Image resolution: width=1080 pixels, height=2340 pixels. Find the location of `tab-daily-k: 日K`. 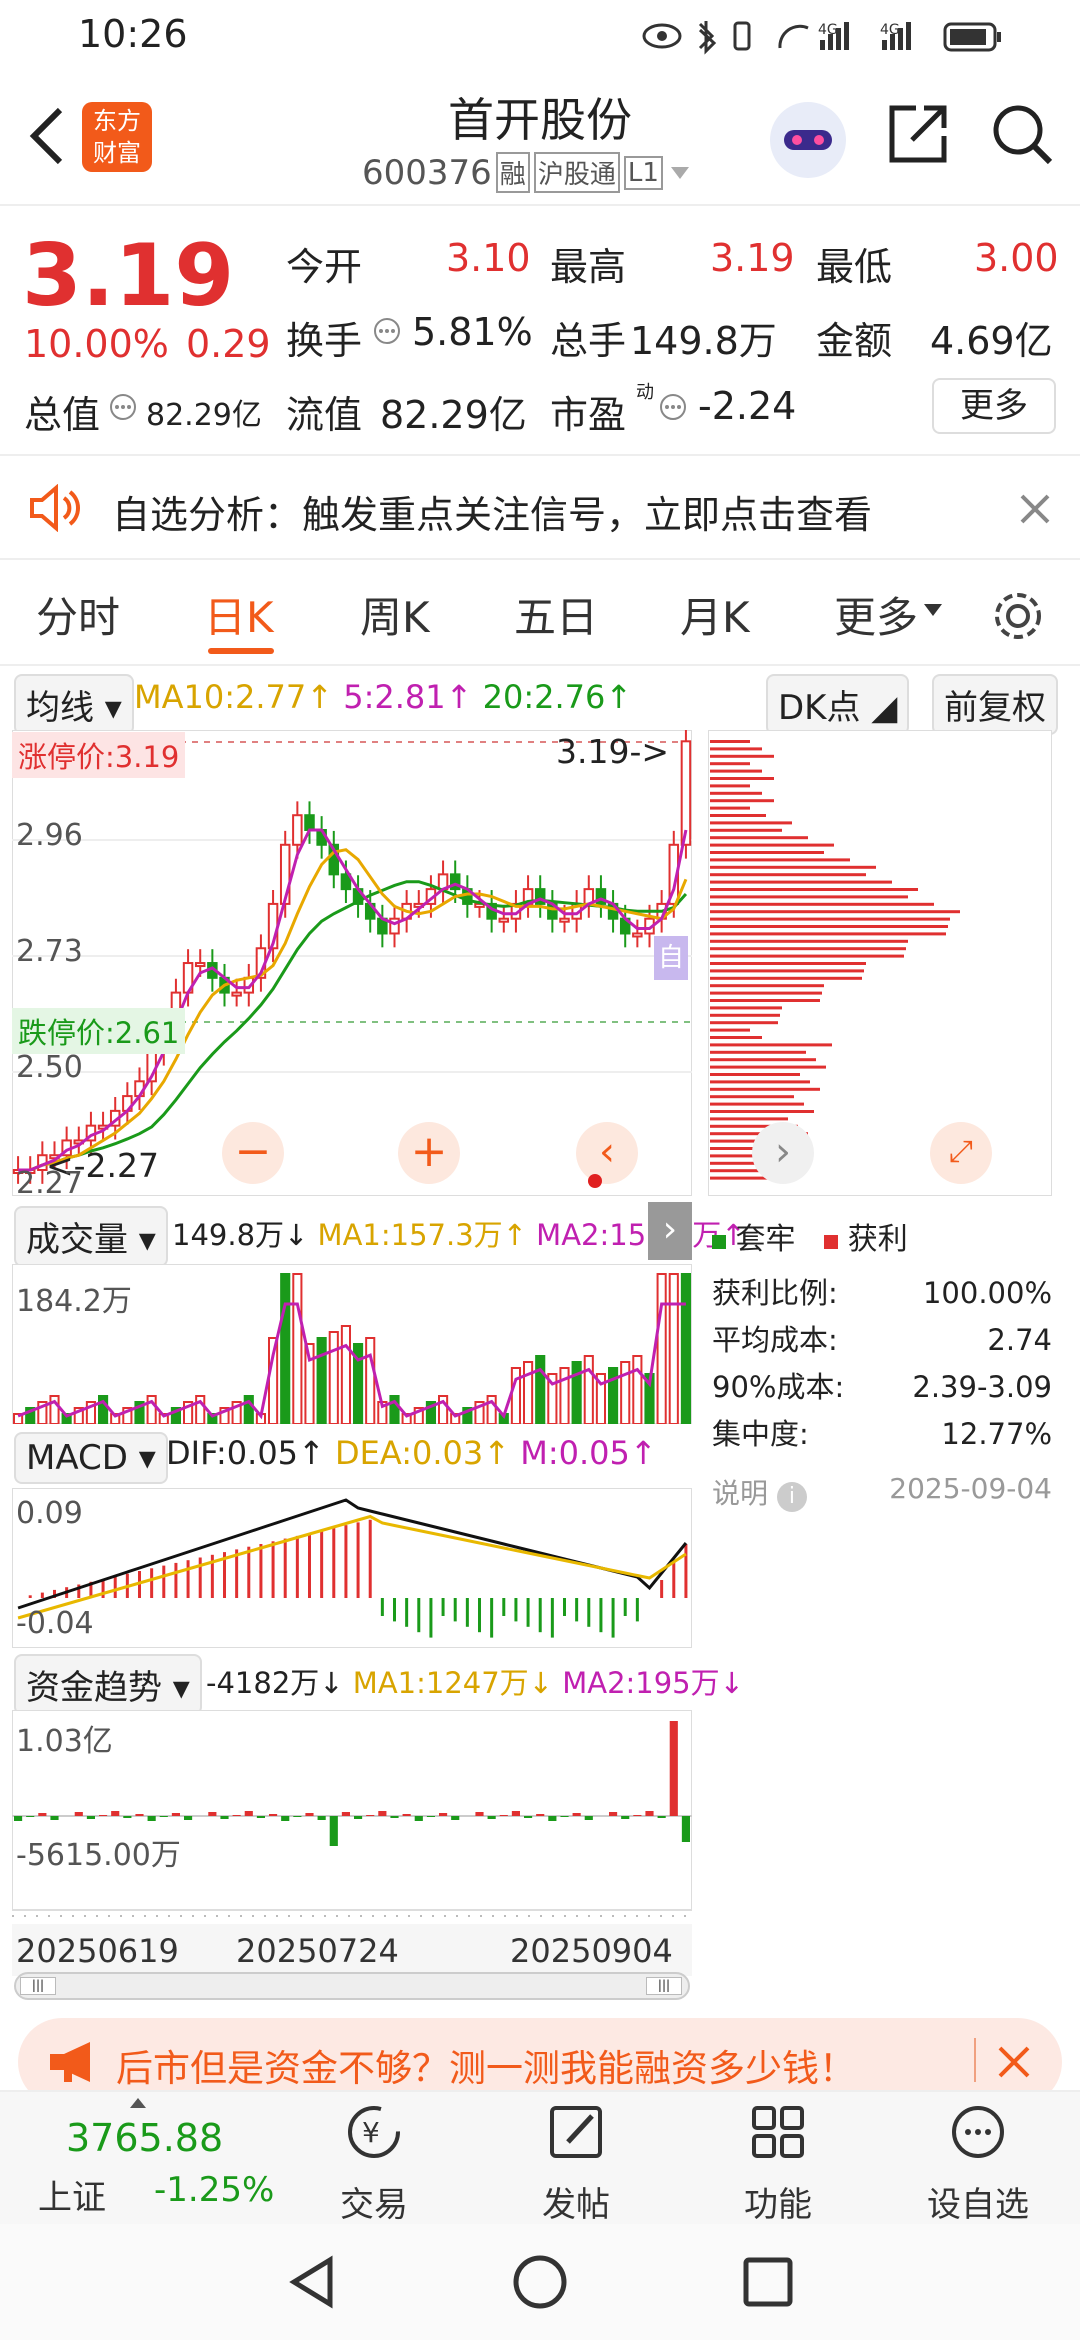

tab-daily-k: 日K is located at coordinates (239, 614).